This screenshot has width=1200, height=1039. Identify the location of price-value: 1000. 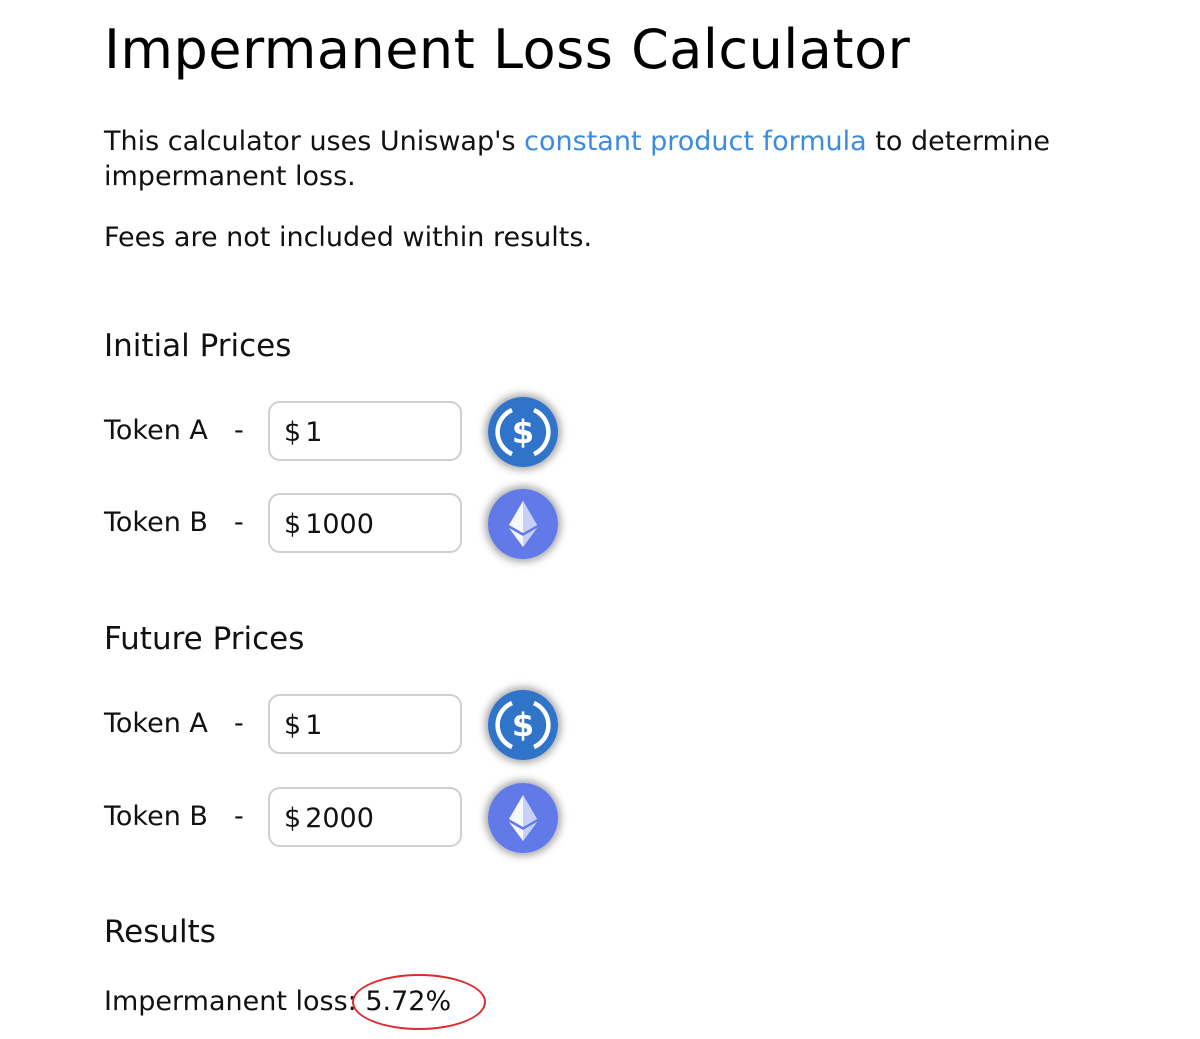
(339, 524).